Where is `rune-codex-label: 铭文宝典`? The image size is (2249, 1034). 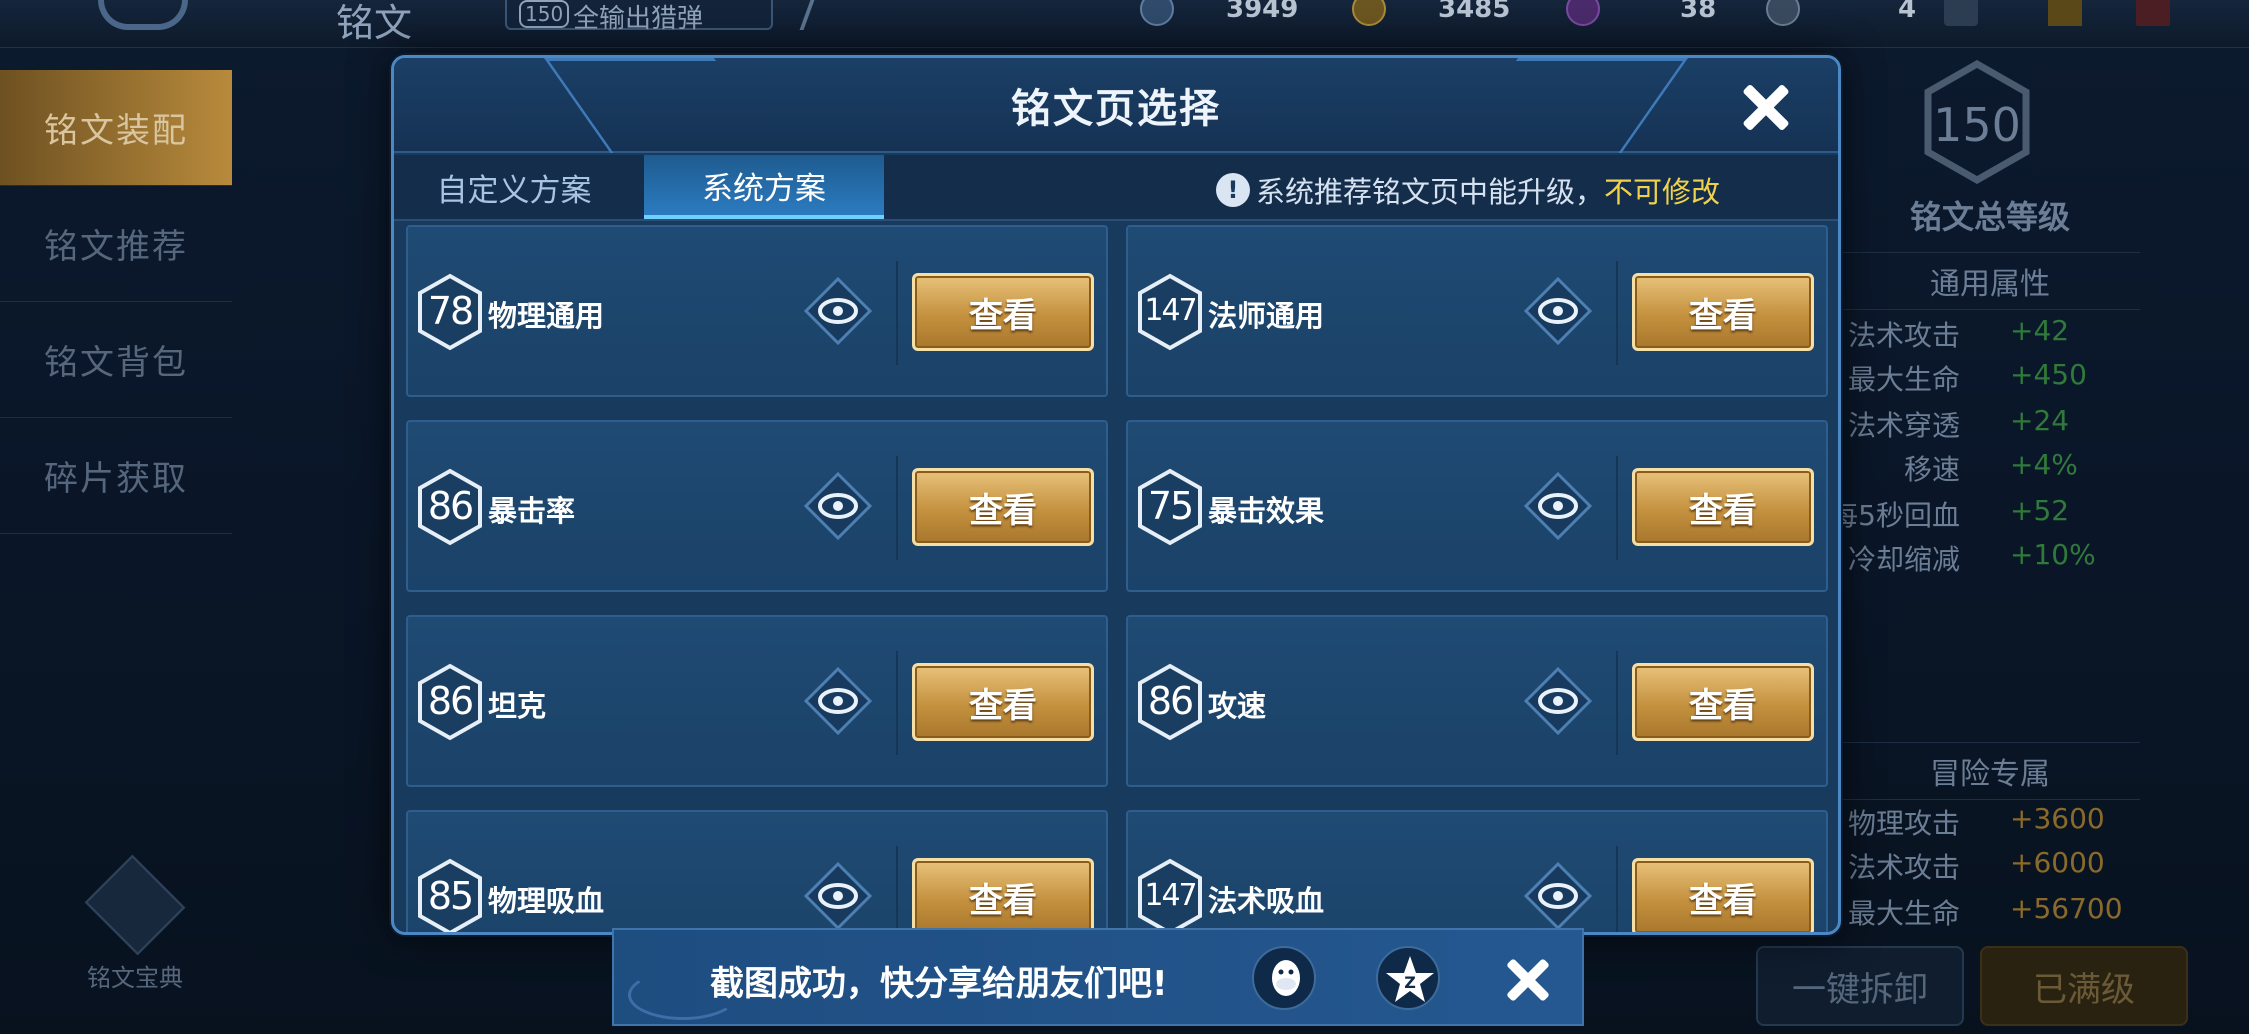 rune-codex-label: 铭文宝典 is located at coordinates (135, 978).